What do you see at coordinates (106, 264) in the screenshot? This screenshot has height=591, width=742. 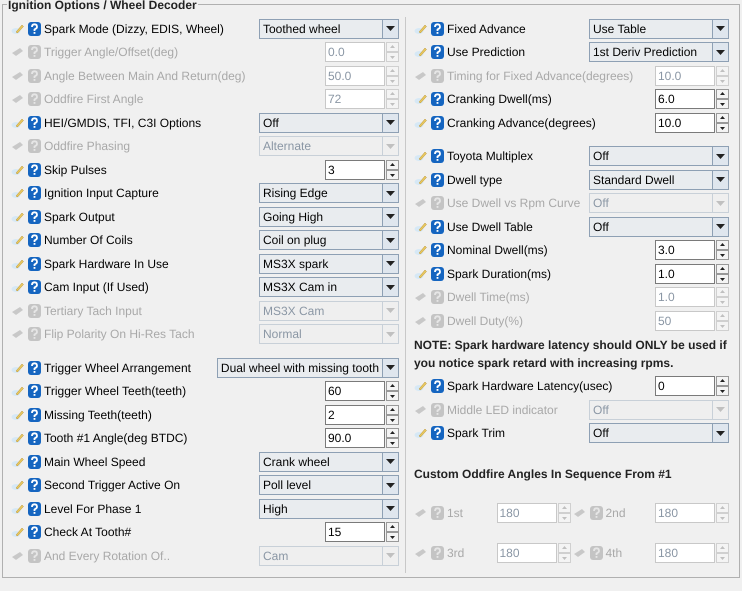 I see `field-label: Spark Hardware In Use` at bounding box center [106, 264].